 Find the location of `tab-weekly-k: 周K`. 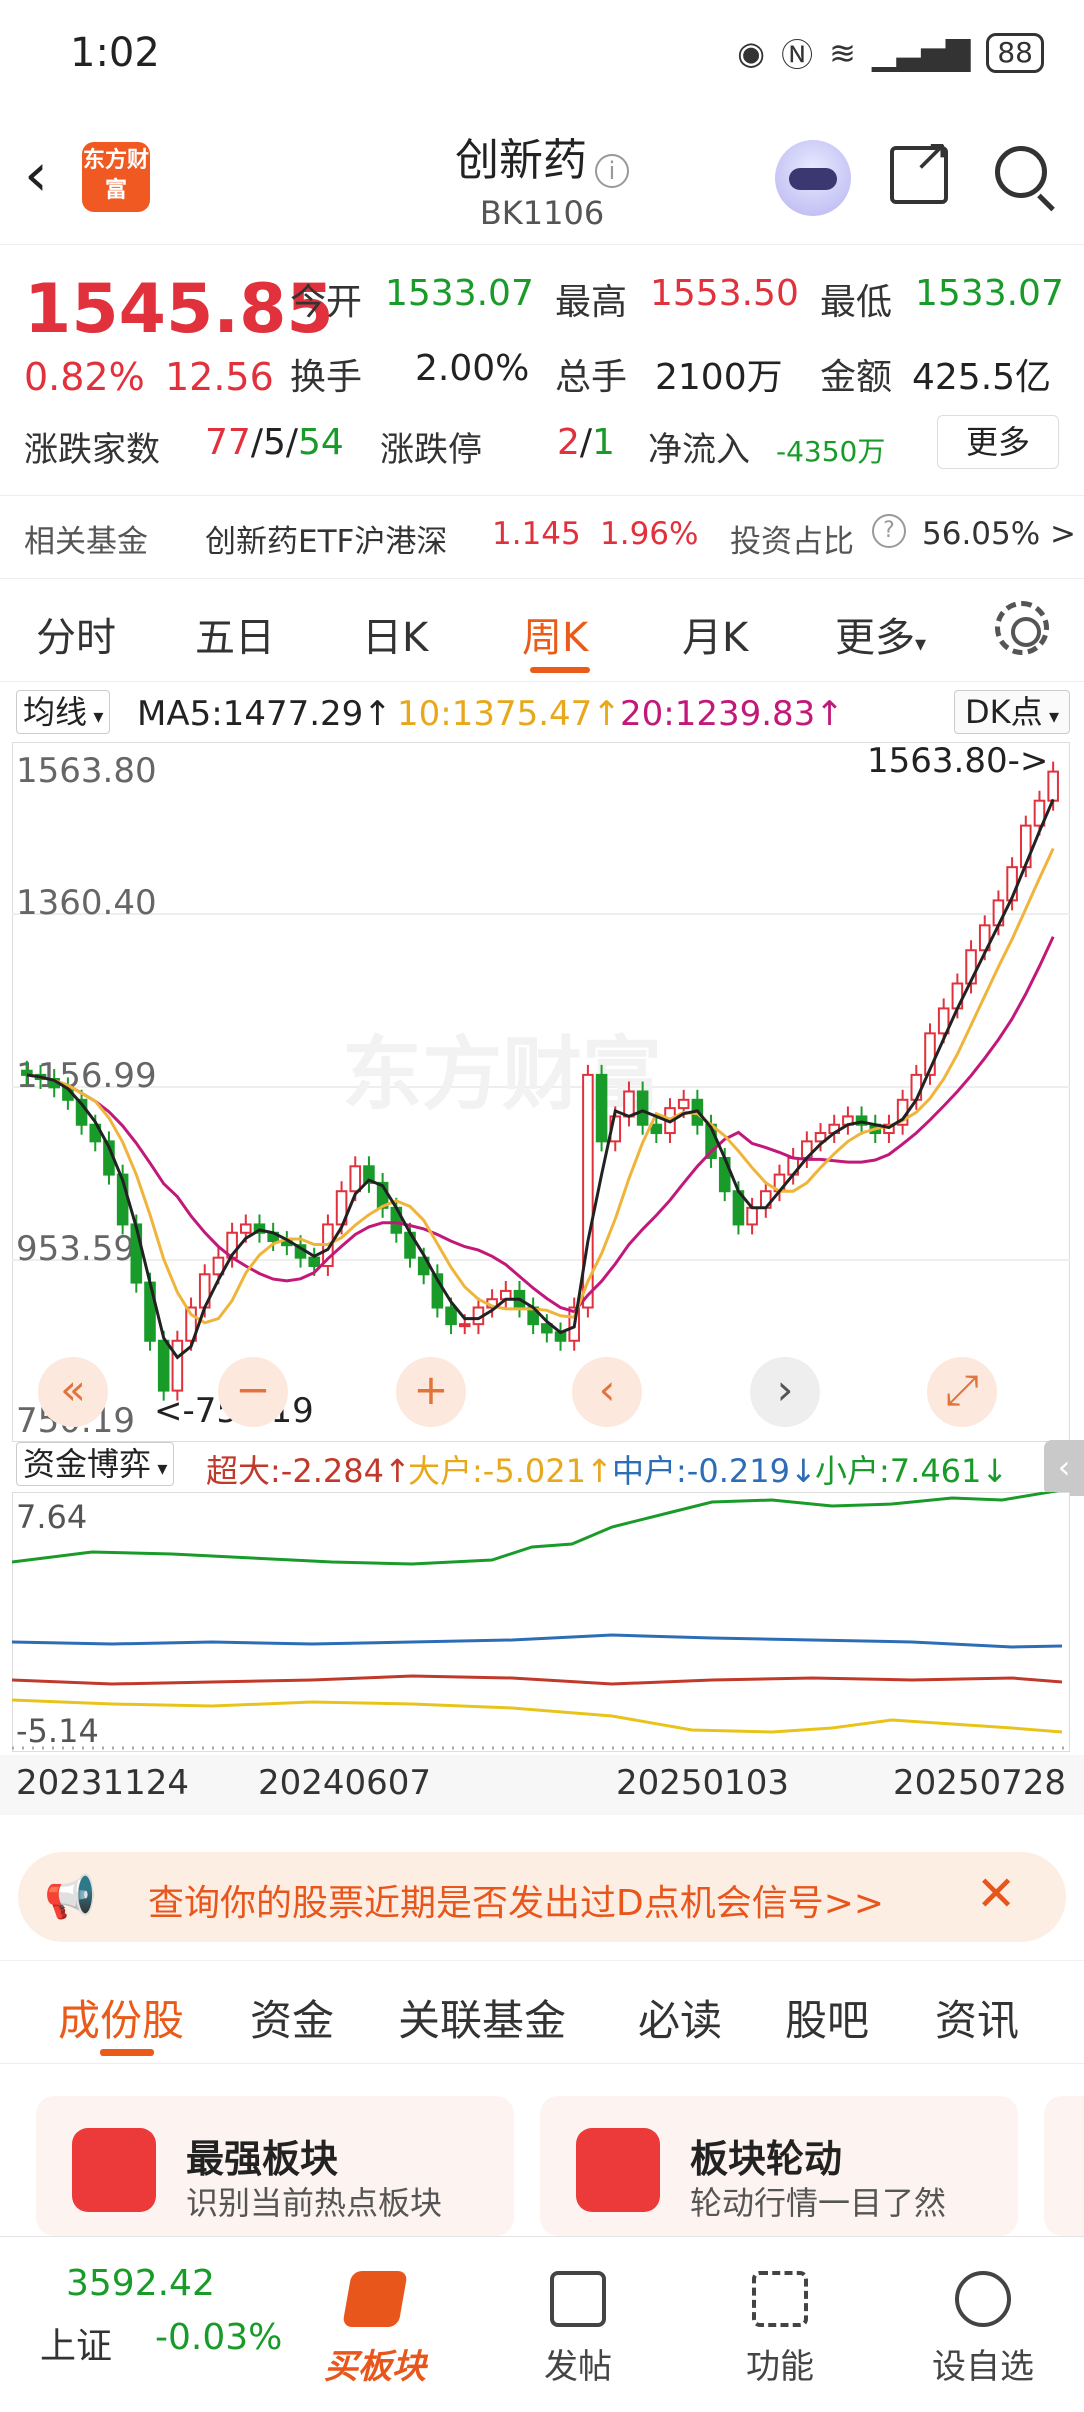

tab-weekly-k: 周K is located at coordinates (555, 634).